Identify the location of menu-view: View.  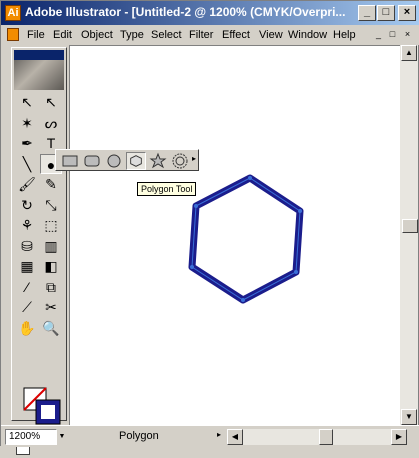
(271, 35).